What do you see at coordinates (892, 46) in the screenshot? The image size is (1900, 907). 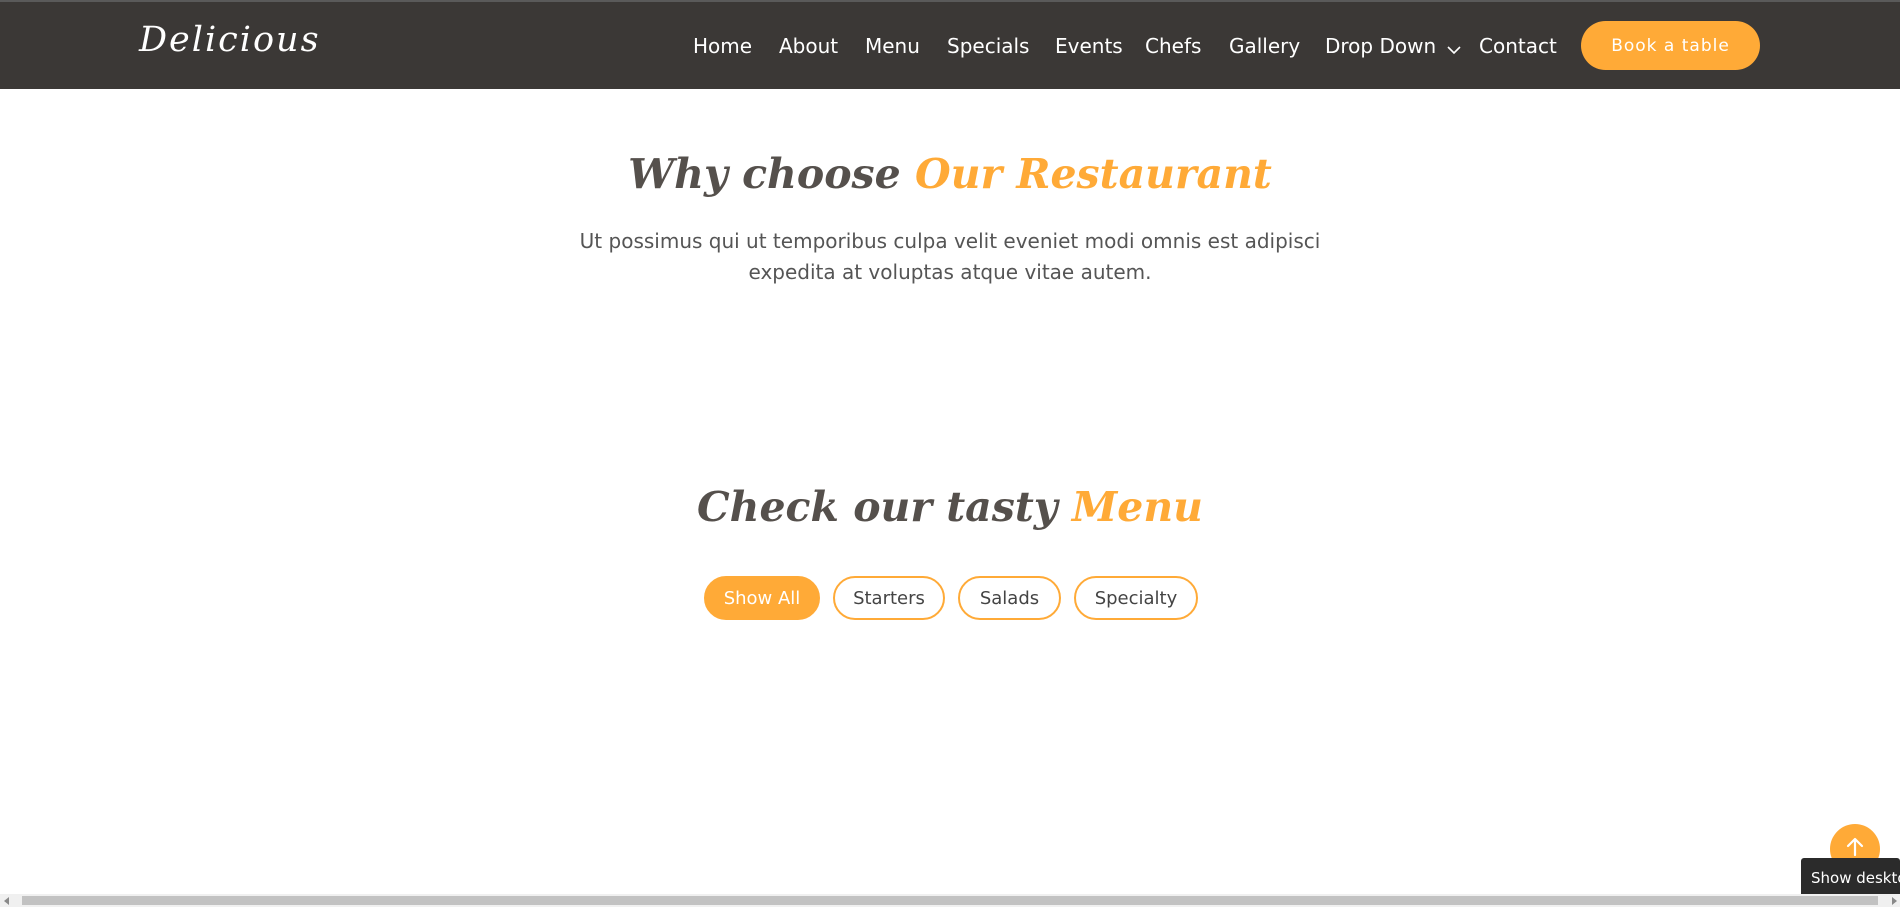 I see `nav-menu: Menu` at bounding box center [892, 46].